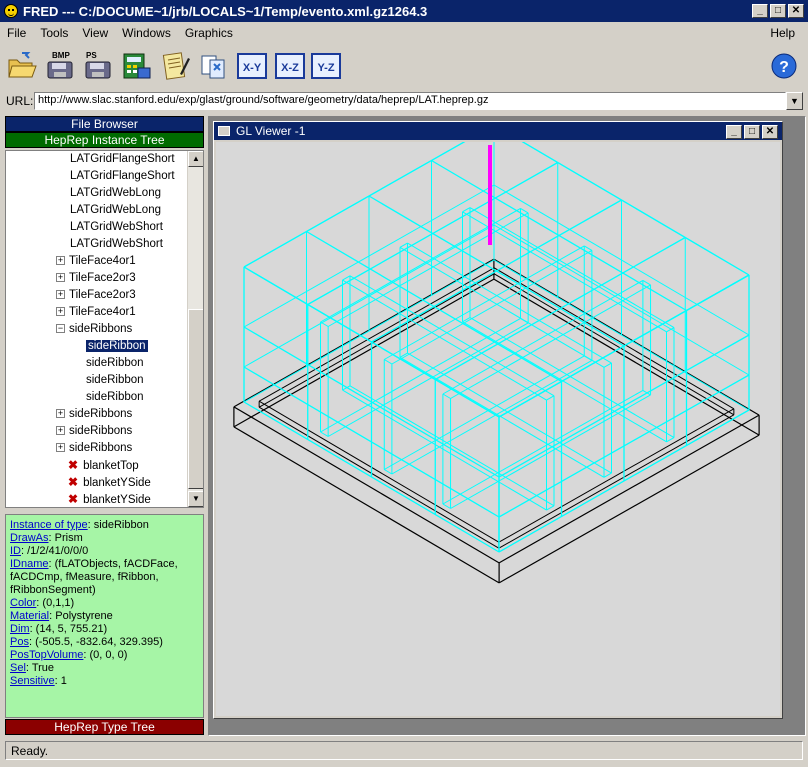 The image size is (808, 767). Describe the element at coordinates (81, 616) in the screenshot. I see `property-value: : Polystyrene` at that location.